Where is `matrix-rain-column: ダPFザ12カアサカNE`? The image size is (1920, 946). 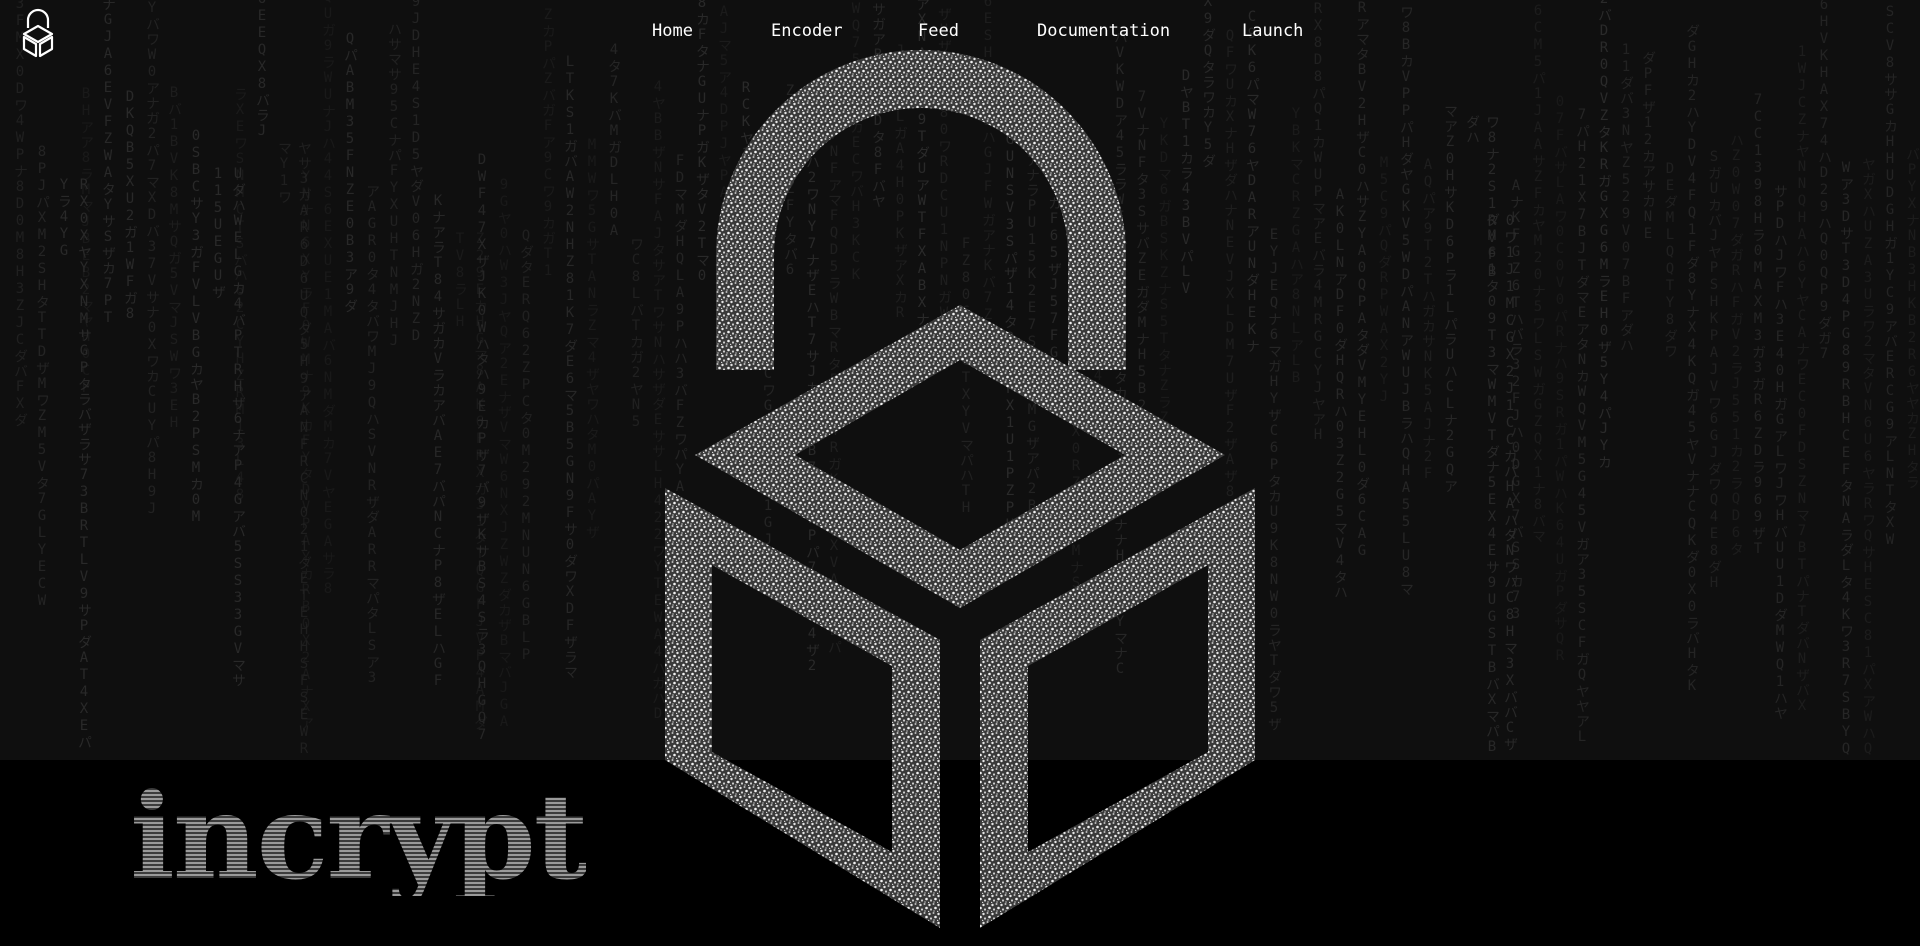 matrix-rain-column: ダPFザ12カアサカNE is located at coordinates (1648, 147).